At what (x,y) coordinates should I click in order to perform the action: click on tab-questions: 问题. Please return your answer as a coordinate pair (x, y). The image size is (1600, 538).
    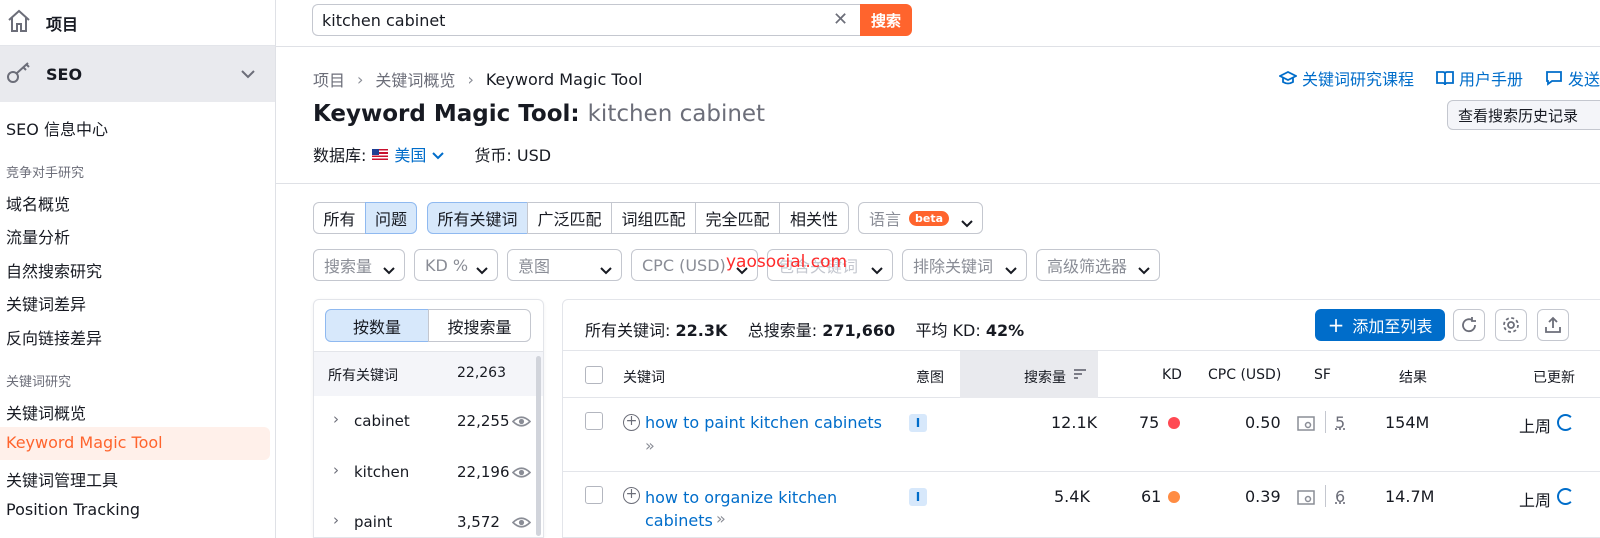
    Looking at the image, I should click on (391, 218).